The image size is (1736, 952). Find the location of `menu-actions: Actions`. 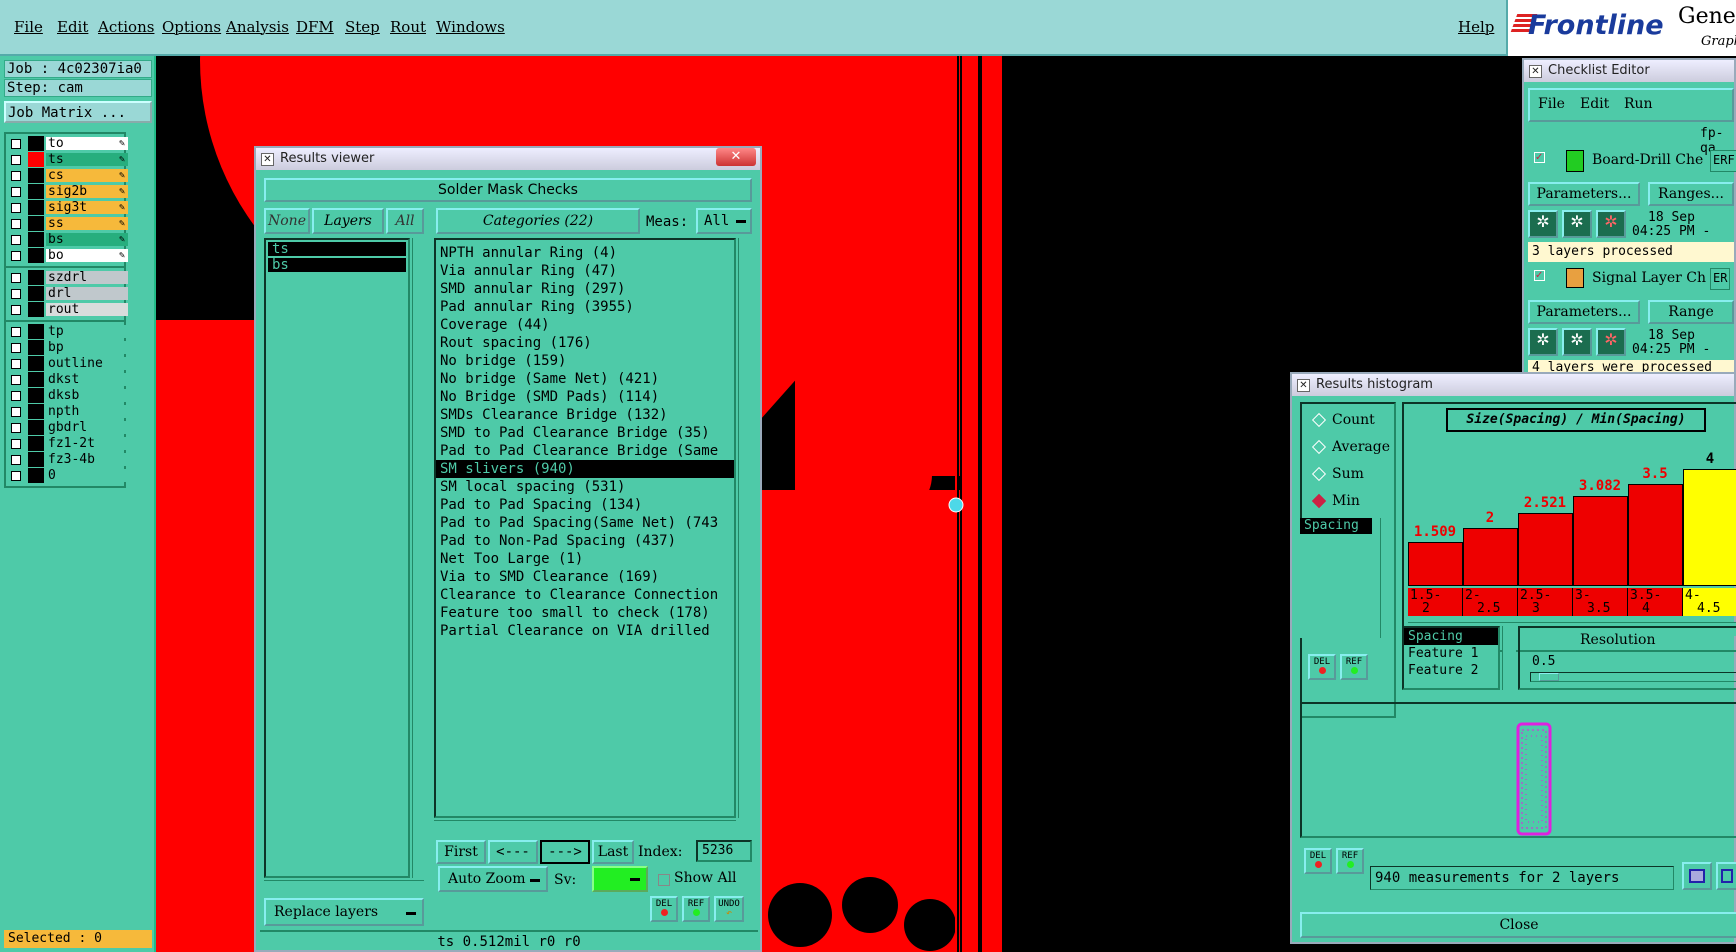

menu-actions: Actions is located at coordinates (126, 27).